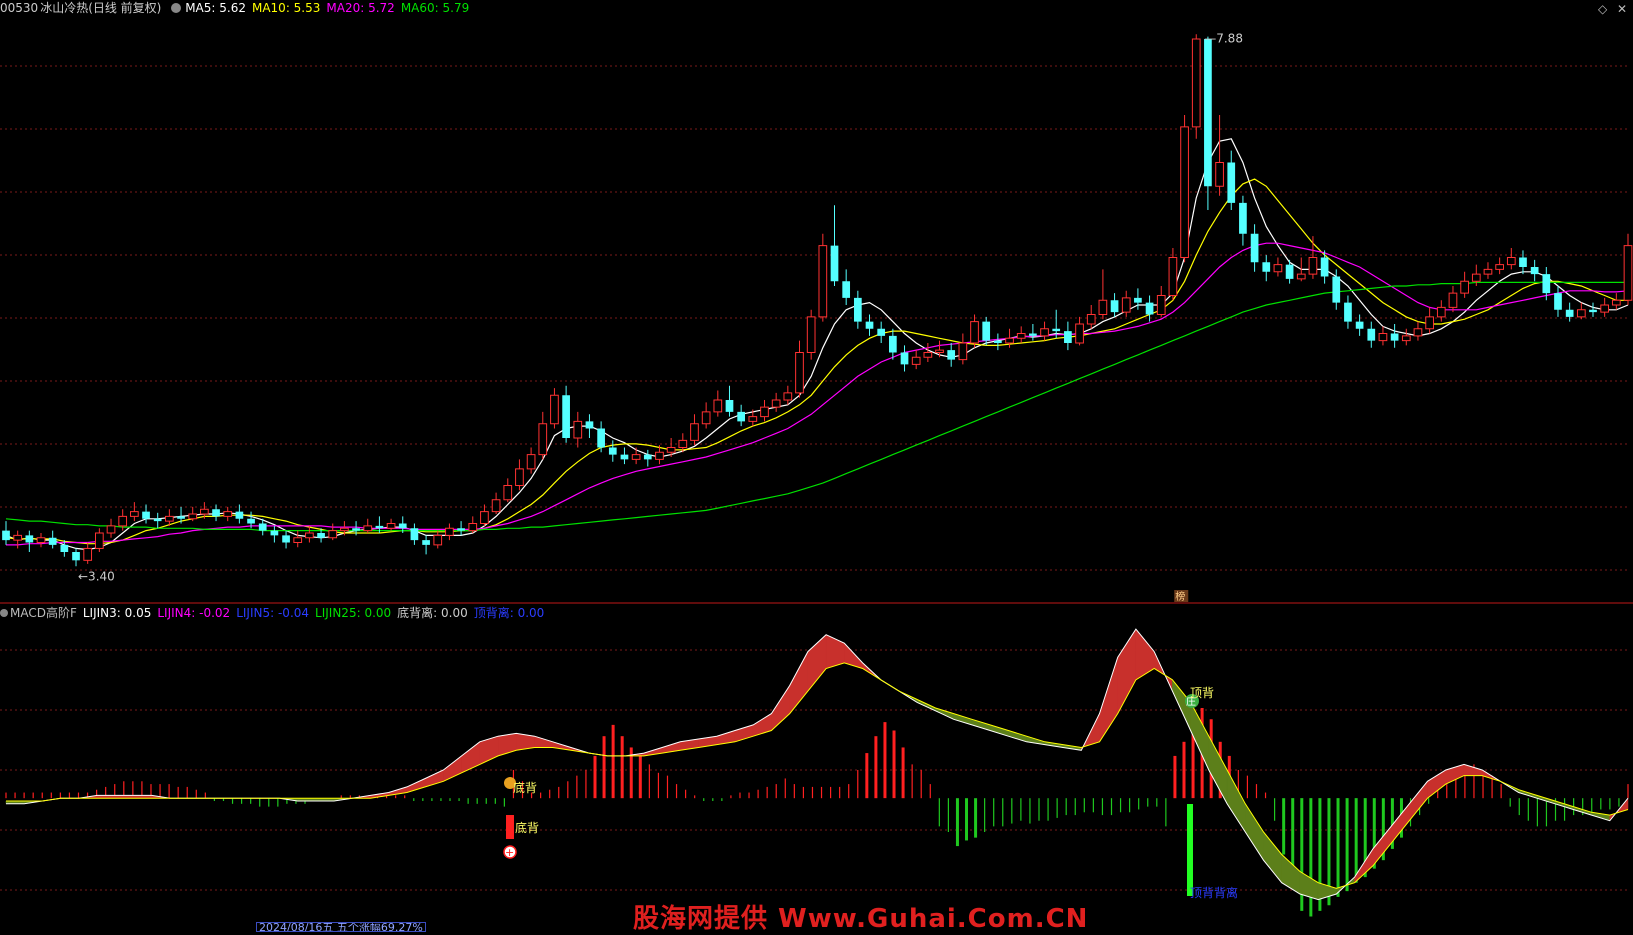 The height and width of the screenshot is (935, 1633). What do you see at coordinates (1214, 892) in the screenshot?
I see `top-div-alert-label: 顶背背离` at bounding box center [1214, 892].